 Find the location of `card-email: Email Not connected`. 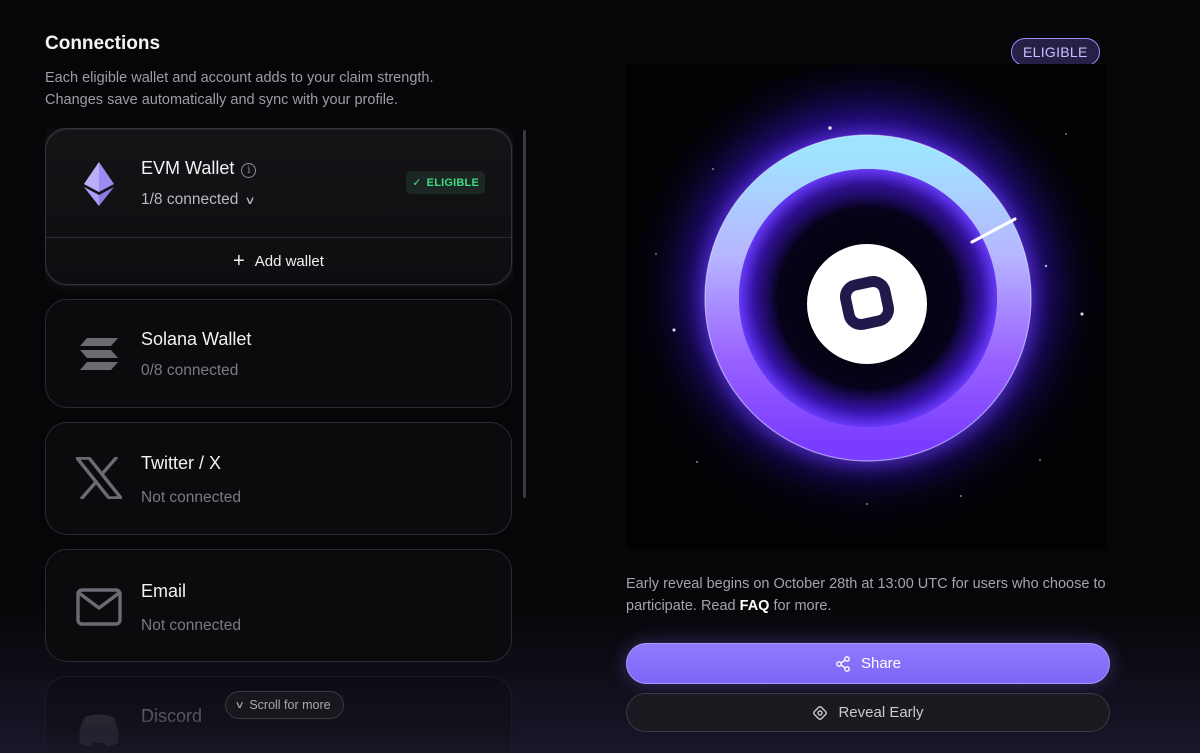

card-email: Email Not connected is located at coordinates (278, 605).